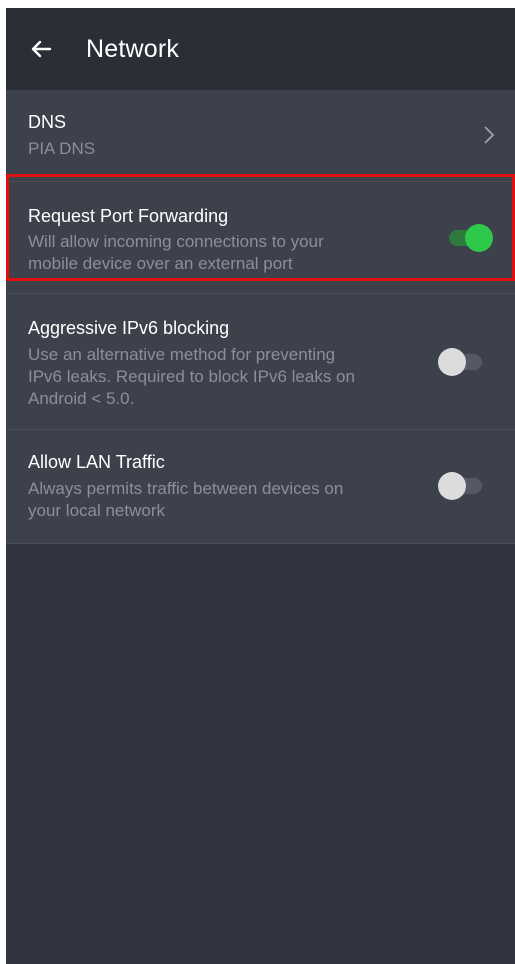 This screenshot has height=964, width=515. Describe the element at coordinates (81, 398) in the screenshot. I see `ipv6-blocking-desc-line3: Android < 5.0.` at that location.